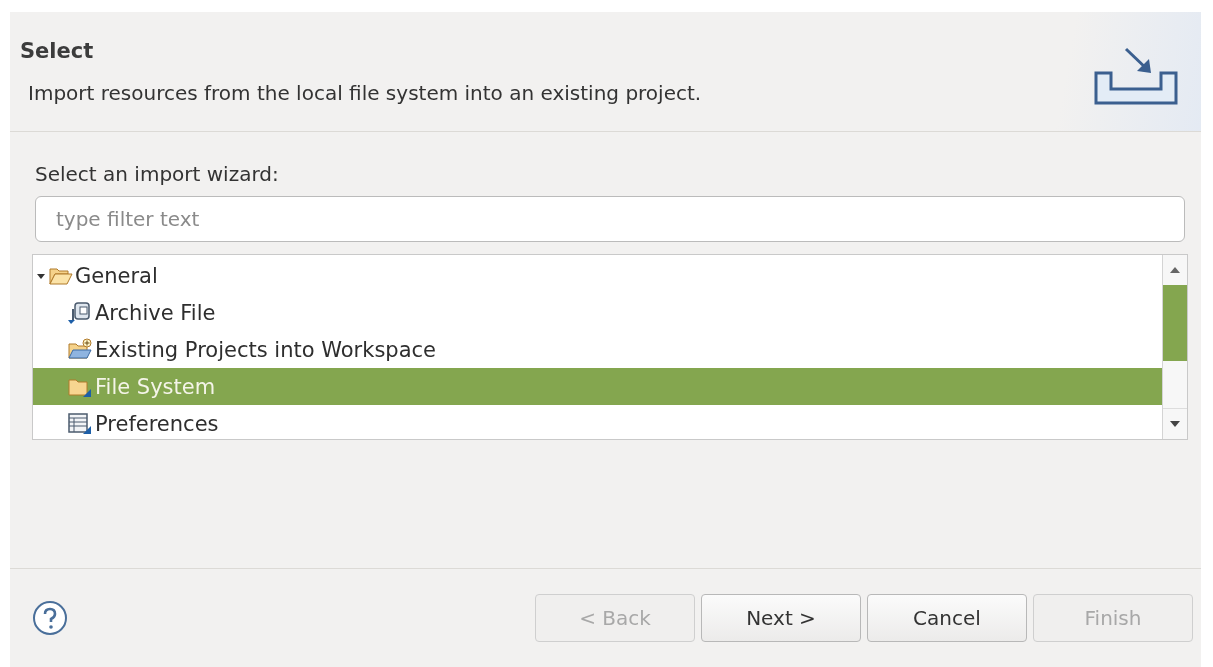 This screenshot has height=667, width=1213. I want to click on archive-icon, so click(80, 312).